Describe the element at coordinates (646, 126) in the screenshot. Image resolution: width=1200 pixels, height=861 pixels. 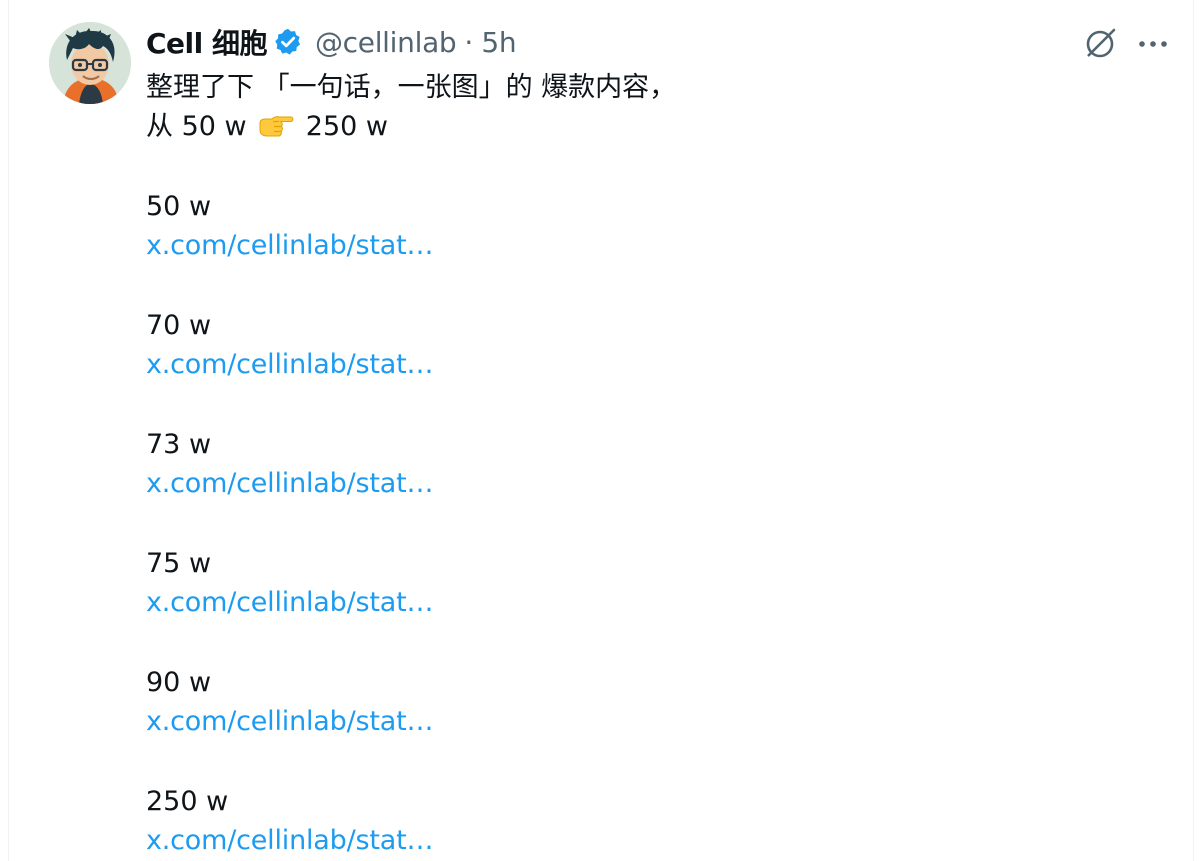
I see `range-line: 从 50 w 250 w` at that location.